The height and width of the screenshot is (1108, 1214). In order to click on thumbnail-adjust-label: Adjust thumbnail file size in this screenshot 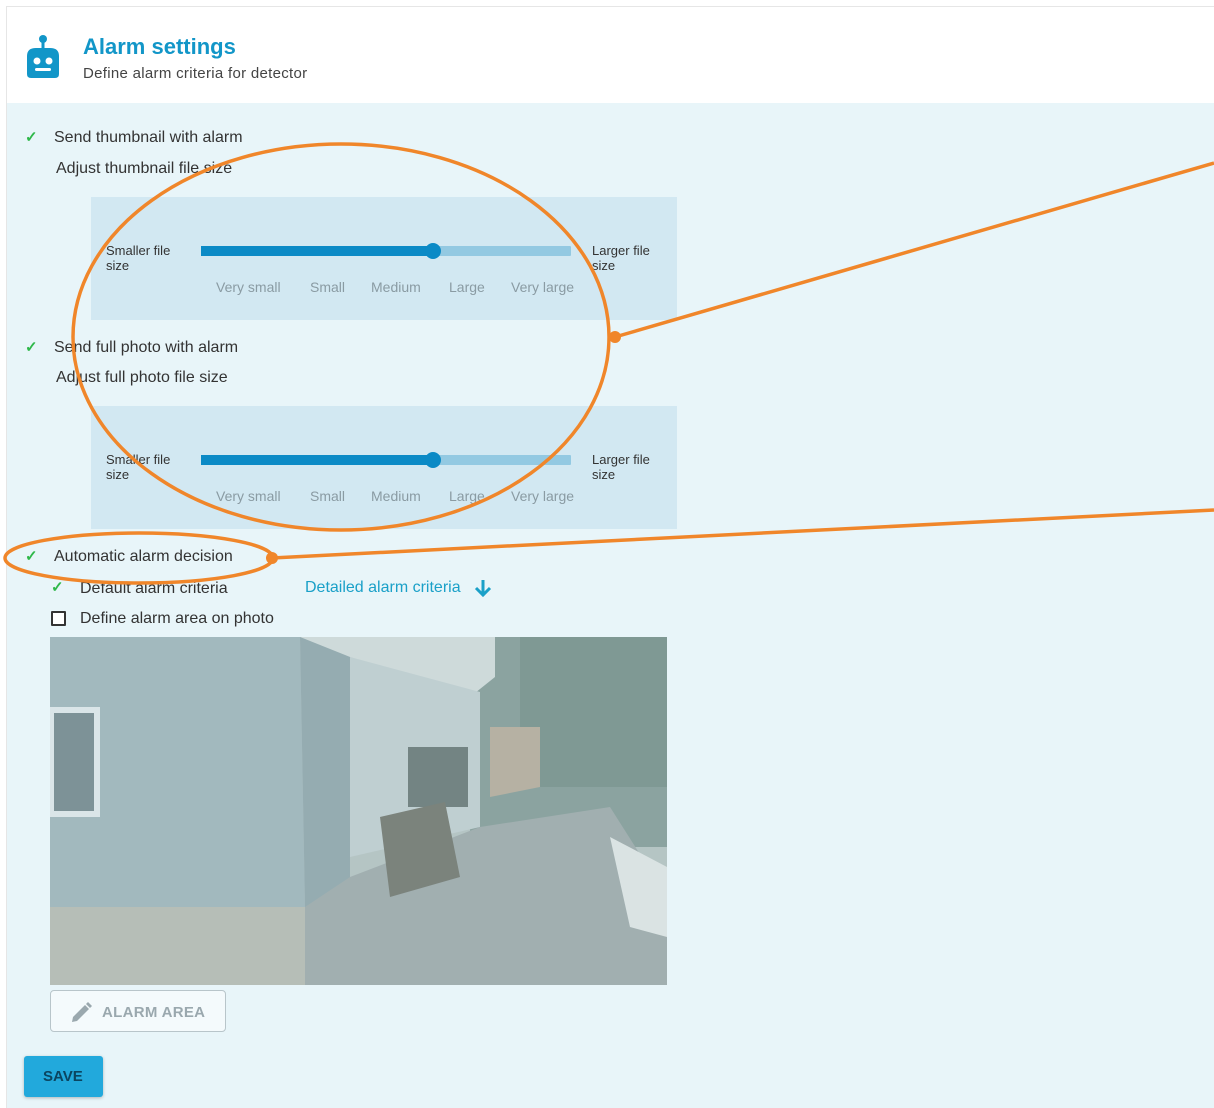, I will do `click(144, 168)`.